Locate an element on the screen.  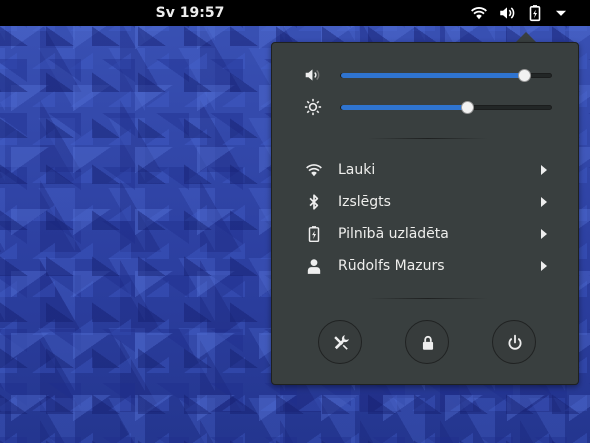
brightness-slider is located at coordinates (446, 107).